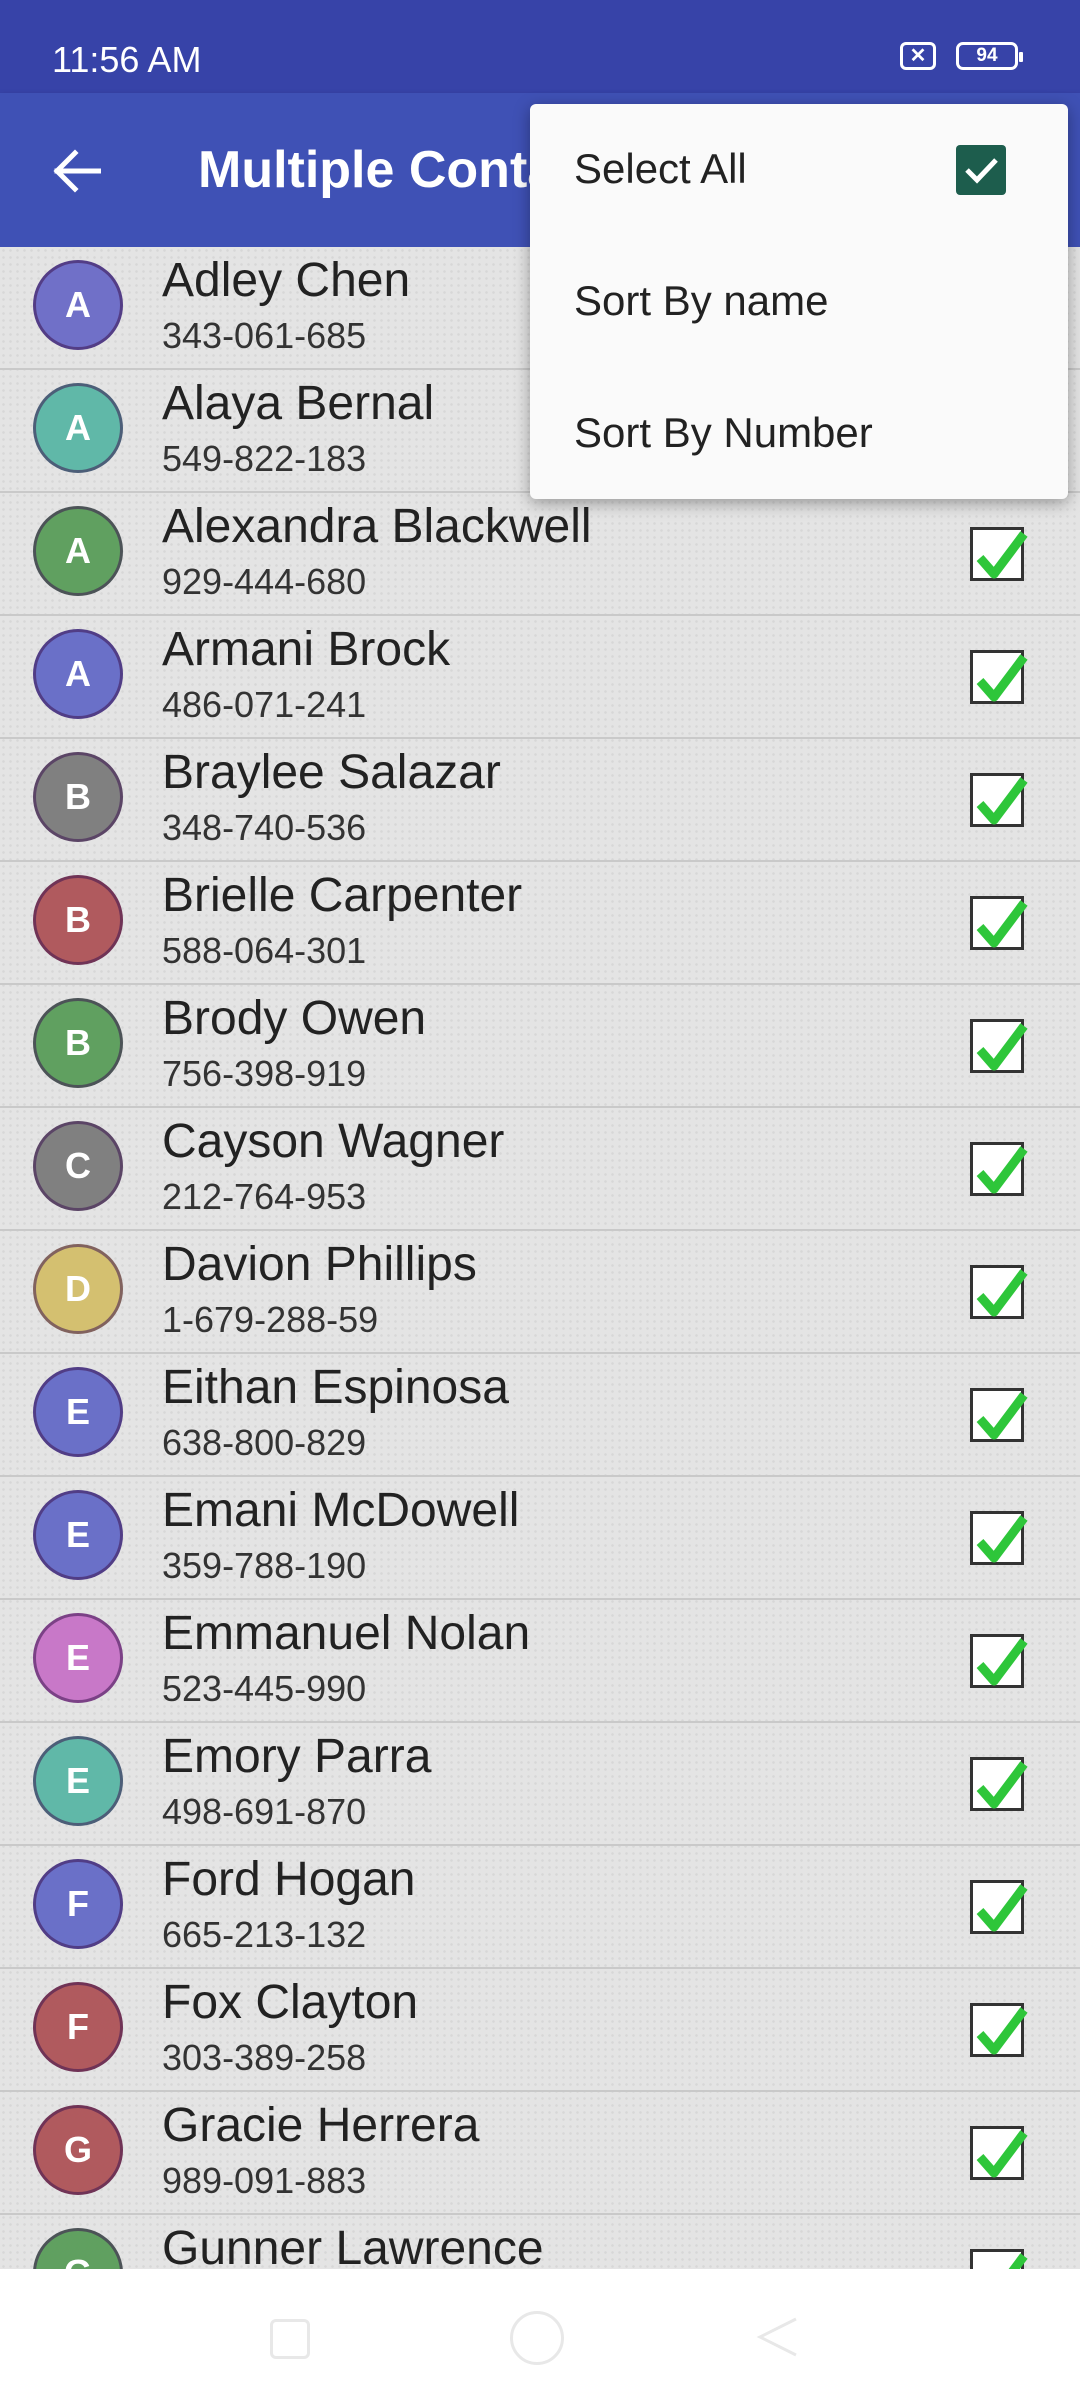 This screenshot has width=1080, height=2400. Describe the element at coordinates (264, 2057) in the screenshot. I see `contact-number: 303-389-258` at that location.